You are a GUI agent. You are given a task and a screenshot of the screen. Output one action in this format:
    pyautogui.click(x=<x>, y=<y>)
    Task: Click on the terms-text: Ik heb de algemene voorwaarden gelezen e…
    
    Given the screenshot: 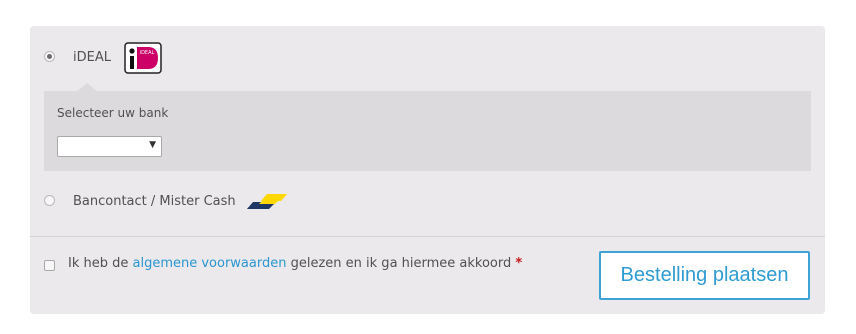 What is the action you would take?
    pyautogui.click(x=295, y=263)
    